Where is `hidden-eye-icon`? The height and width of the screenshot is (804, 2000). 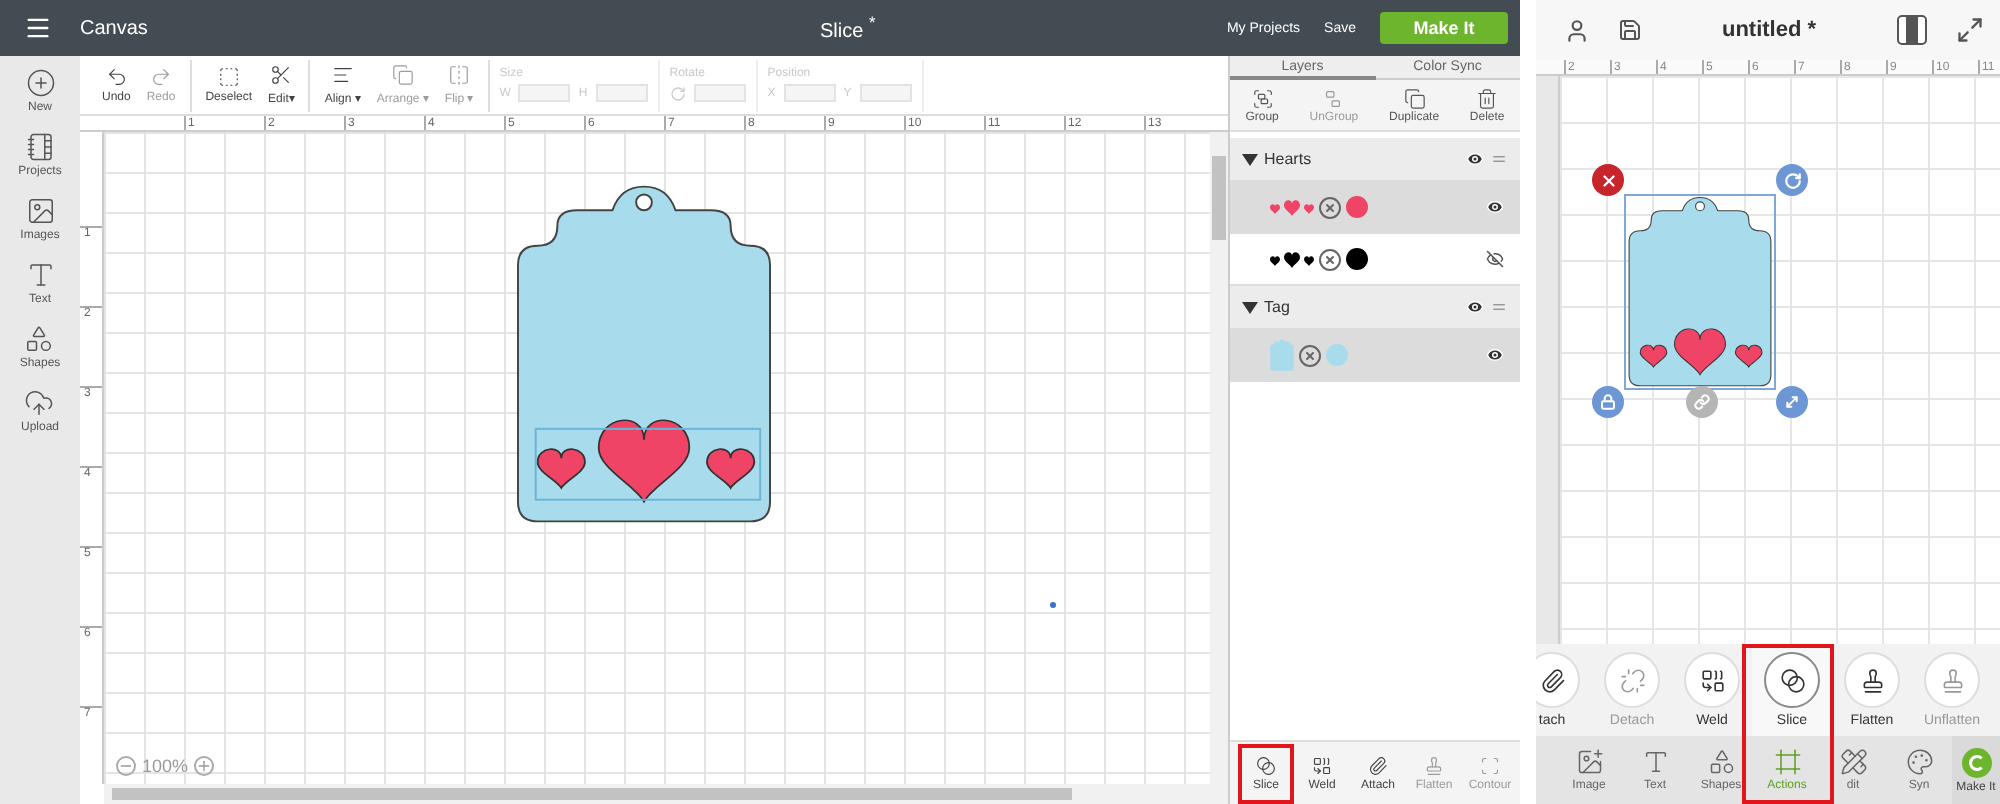
hidden-eye-icon is located at coordinates (1495, 259).